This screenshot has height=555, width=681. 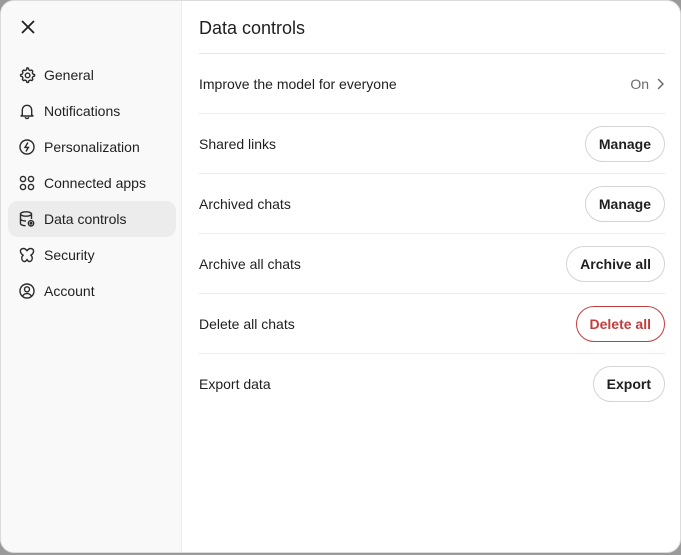 What do you see at coordinates (252, 28) in the screenshot?
I see `page-title: Data controls` at bounding box center [252, 28].